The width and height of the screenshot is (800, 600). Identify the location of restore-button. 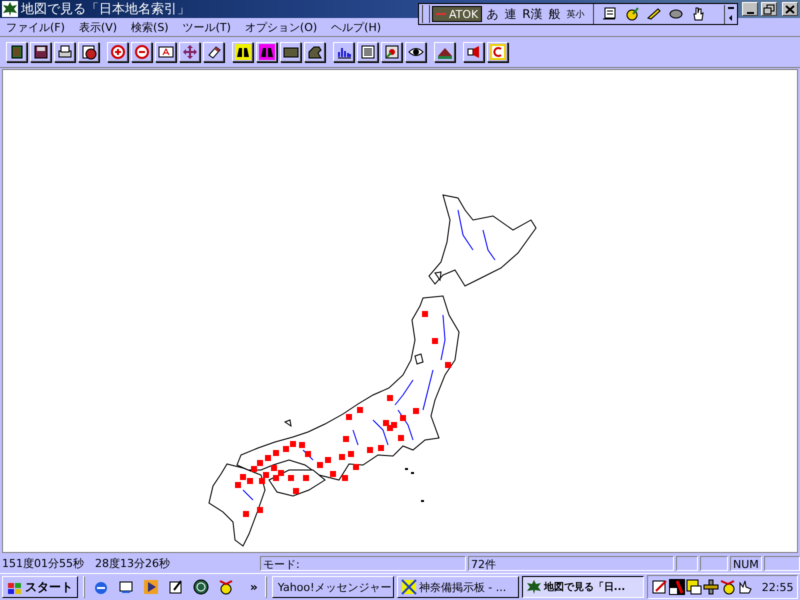
(769, 9).